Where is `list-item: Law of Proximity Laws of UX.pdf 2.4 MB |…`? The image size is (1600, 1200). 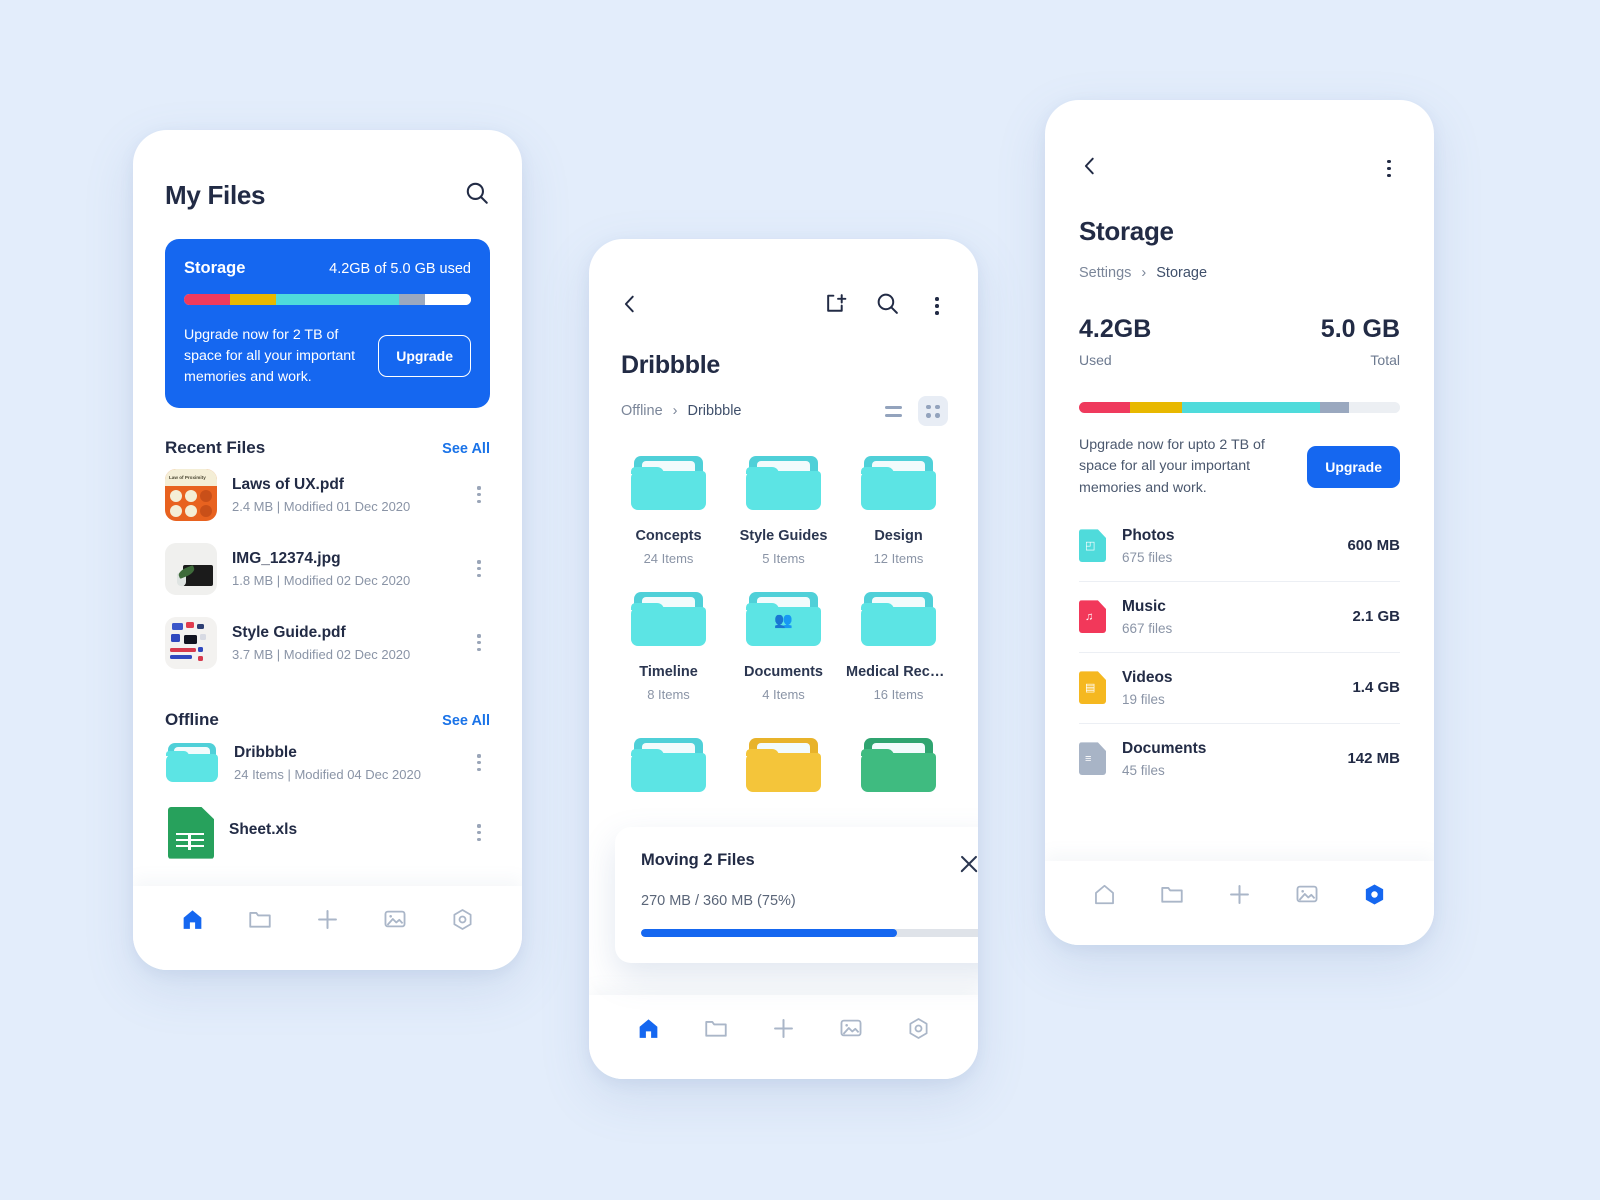
list-item: Law of Proximity Laws of UX.pdf 2.4 MB |… is located at coordinates (327, 495).